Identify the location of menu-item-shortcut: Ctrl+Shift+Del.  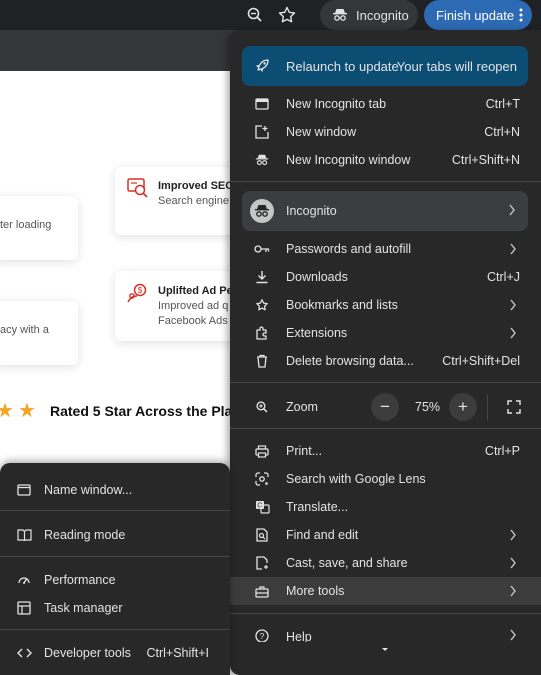
(481, 361).